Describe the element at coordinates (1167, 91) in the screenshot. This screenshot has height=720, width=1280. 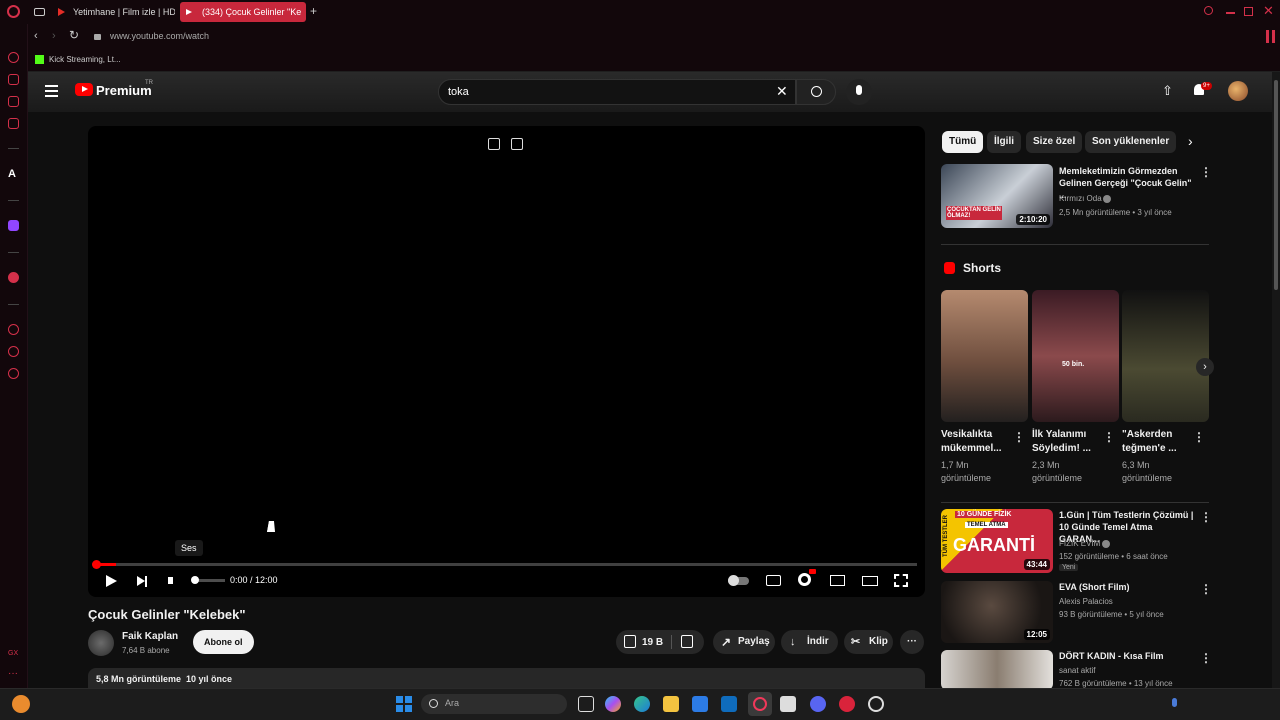
I see `upload-icon: ⇧` at that location.